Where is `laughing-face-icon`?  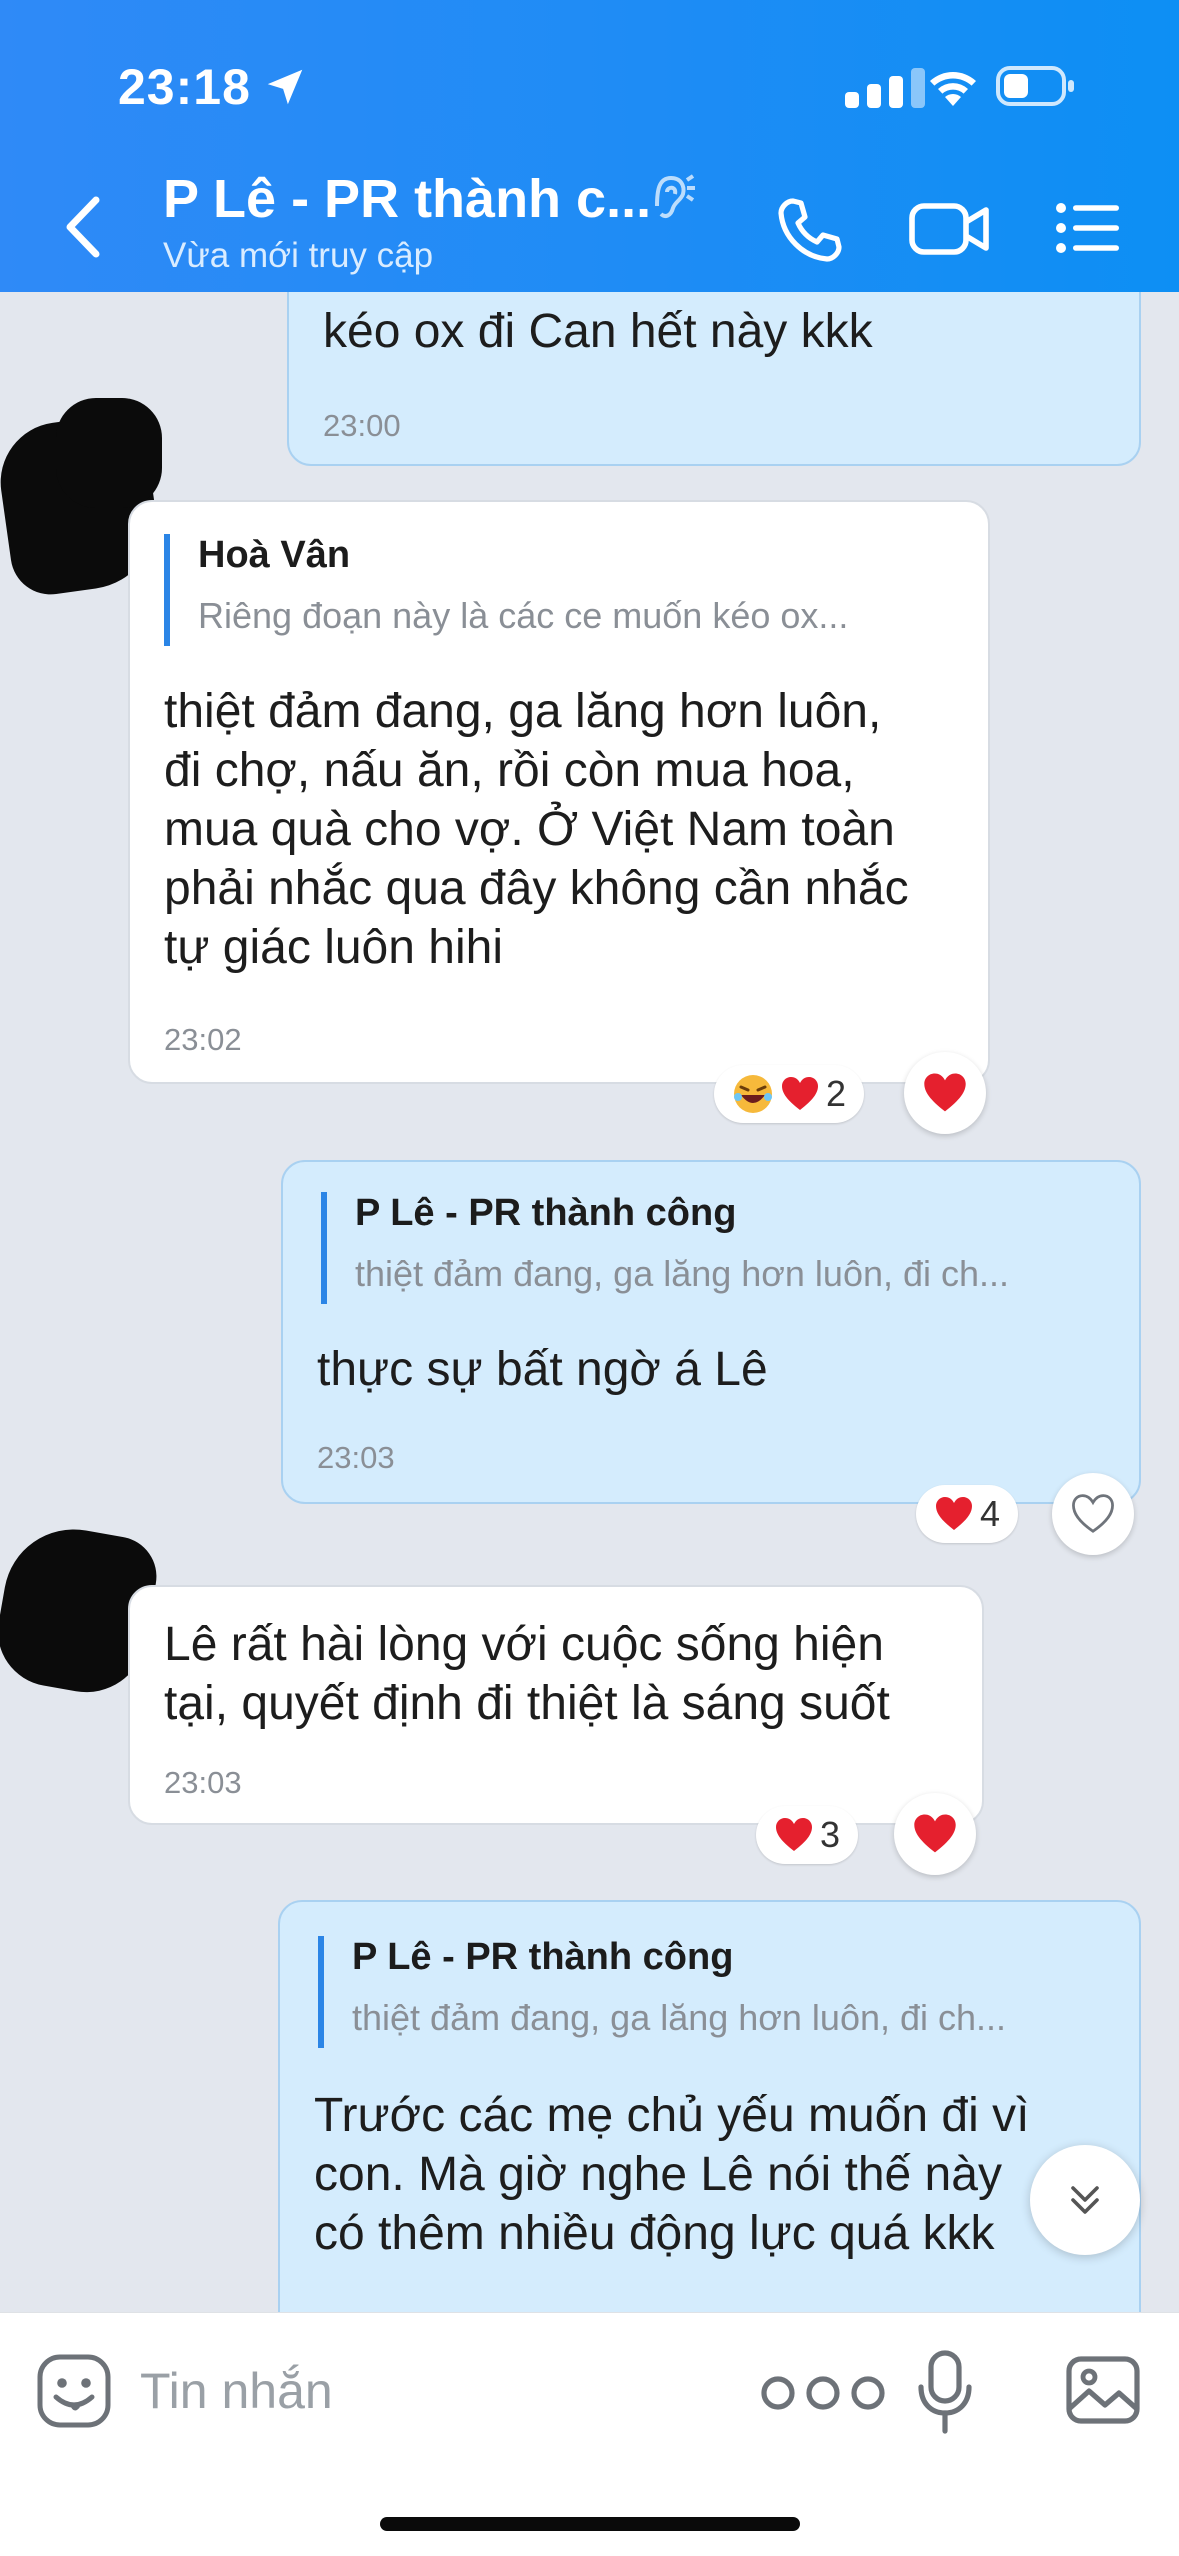
laughing-face-icon is located at coordinates (753, 1094).